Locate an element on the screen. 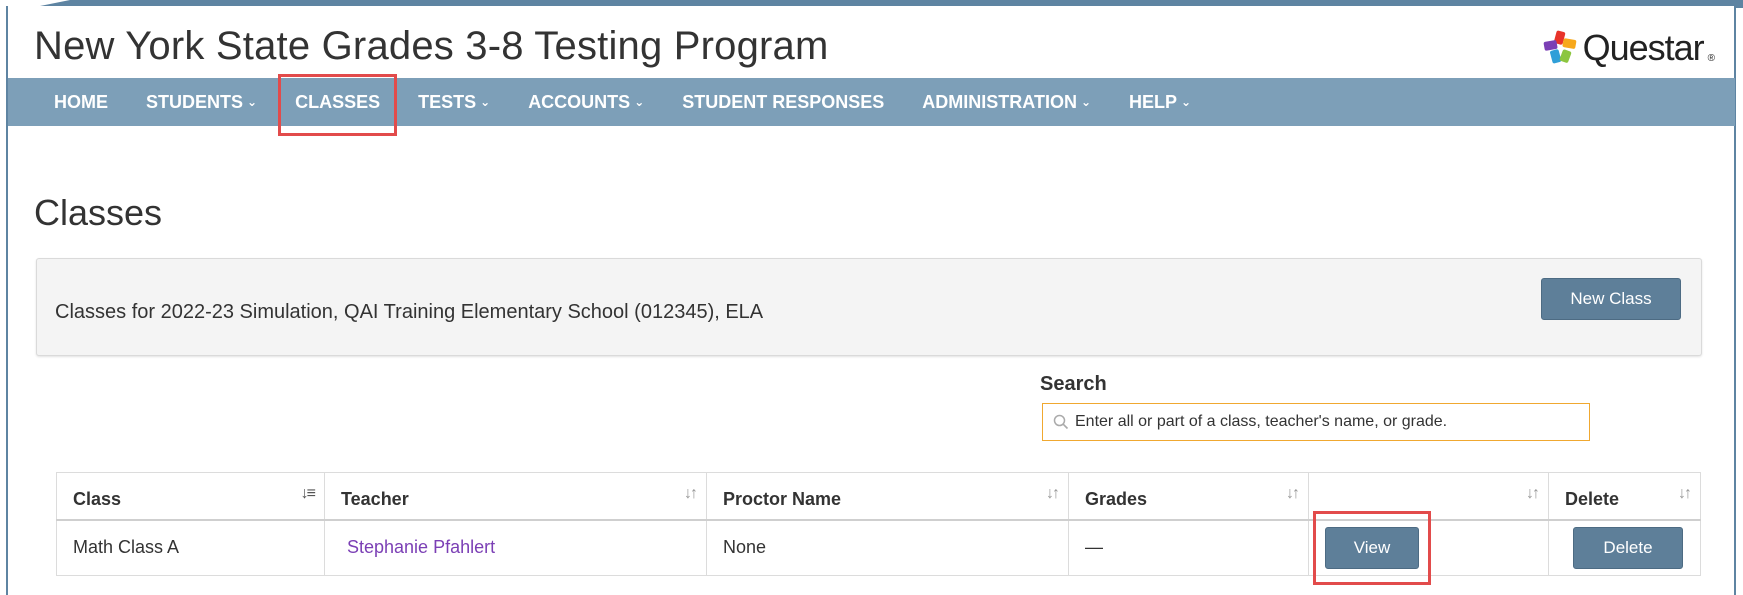 The image size is (1743, 595). column-header-class: Class ↓≡ is located at coordinates (190, 496).